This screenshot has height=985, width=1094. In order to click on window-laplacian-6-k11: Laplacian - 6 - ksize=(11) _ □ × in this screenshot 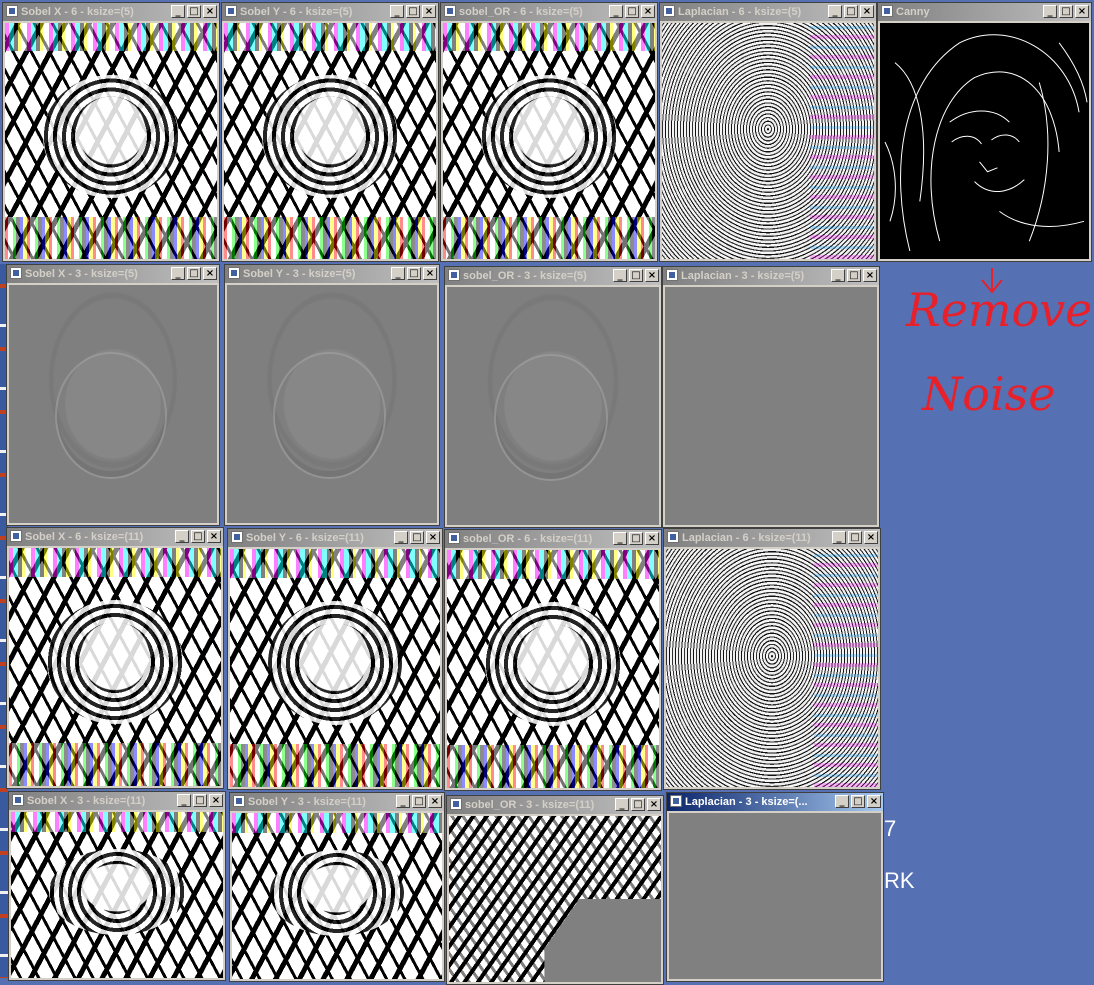, I will do `click(772, 659)`.